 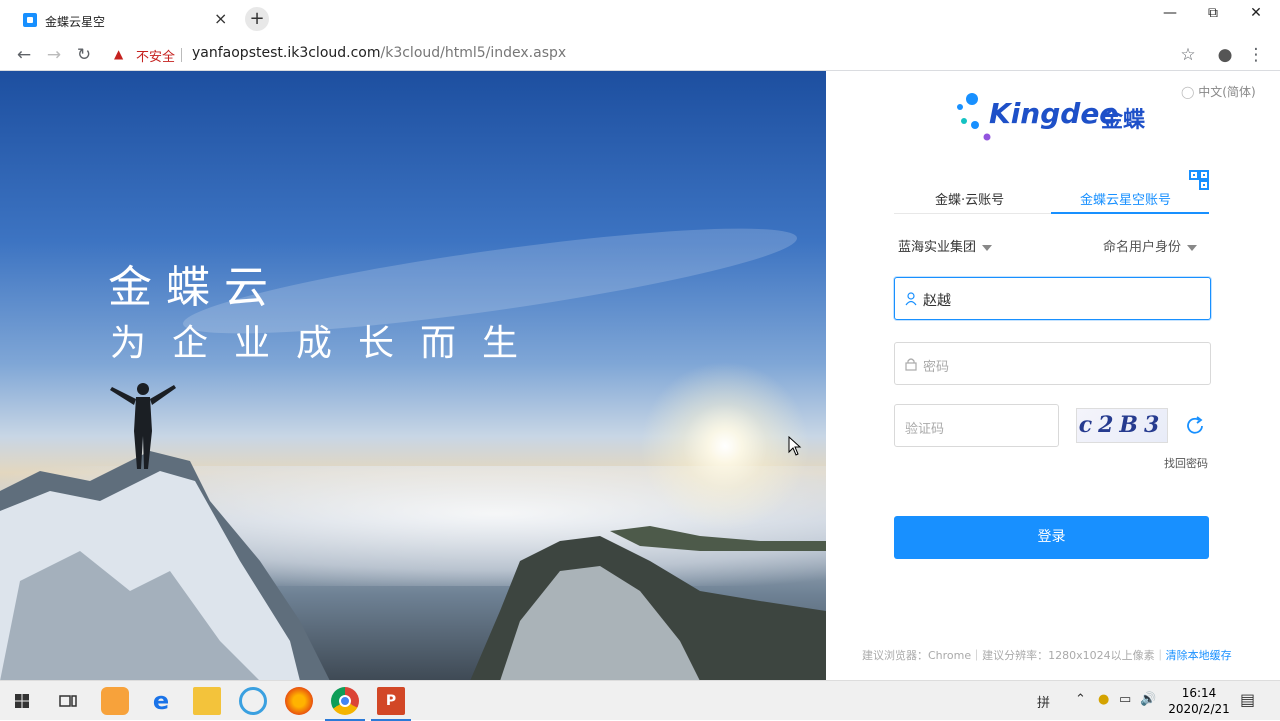 I want to click on lock-icon, so click(x=911, y=364).